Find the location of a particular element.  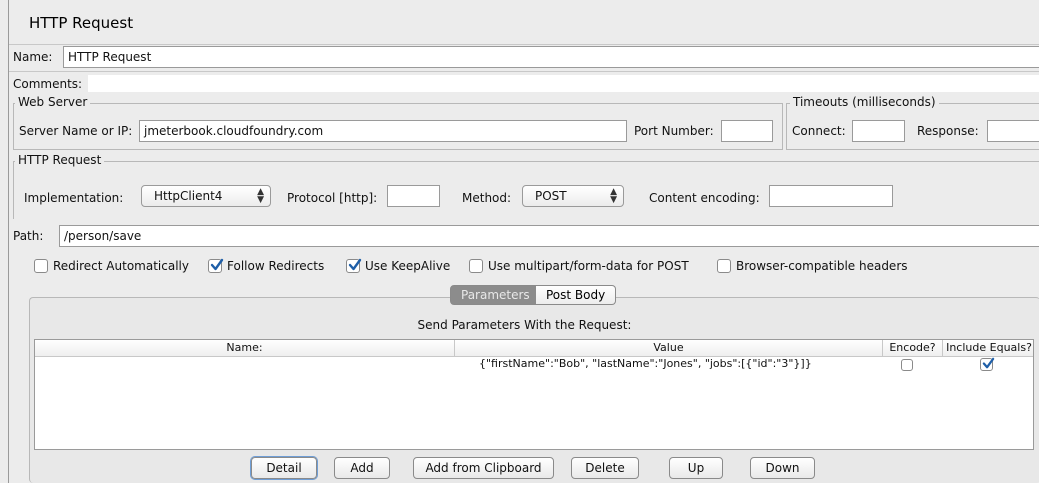

browser-compatible-checkbox is located at coordinates (724, 266).